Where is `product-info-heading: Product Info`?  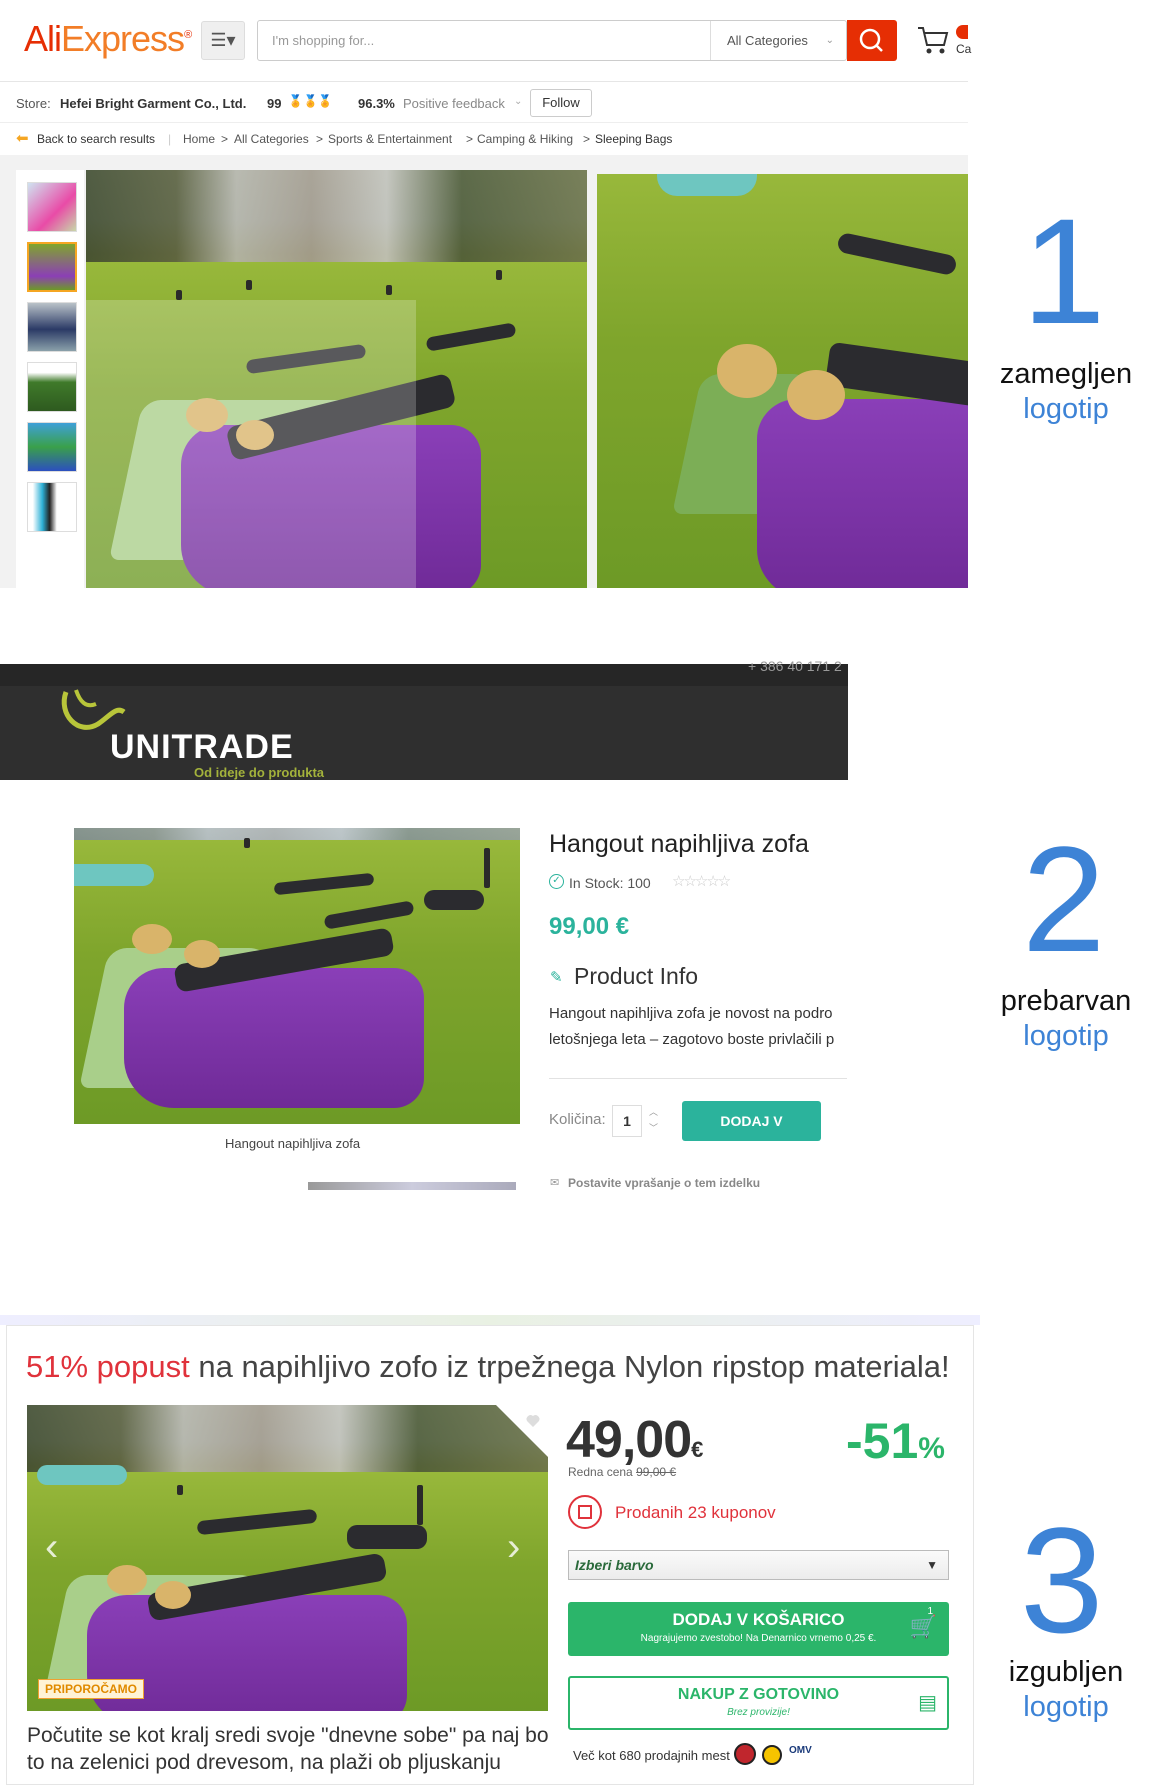 product-info-heading: Product Info is located at coordinates (636, 976).